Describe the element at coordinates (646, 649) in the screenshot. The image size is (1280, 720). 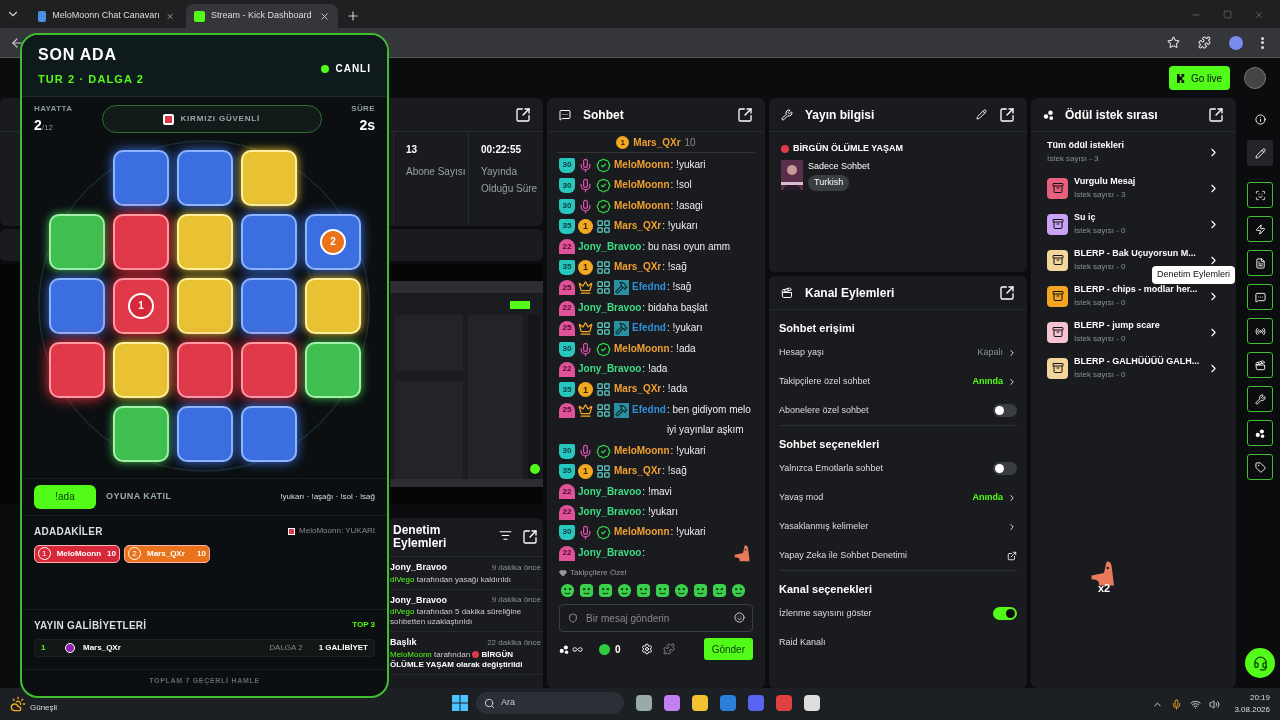
I see `settings-icon` at that location.